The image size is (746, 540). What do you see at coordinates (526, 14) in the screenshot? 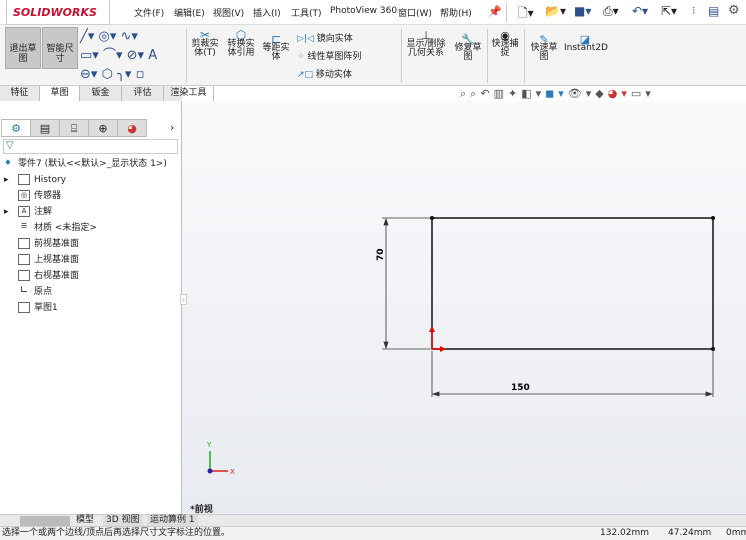
I see `new-doc-icon: 🗋▾` at bounding box center [526, 14].